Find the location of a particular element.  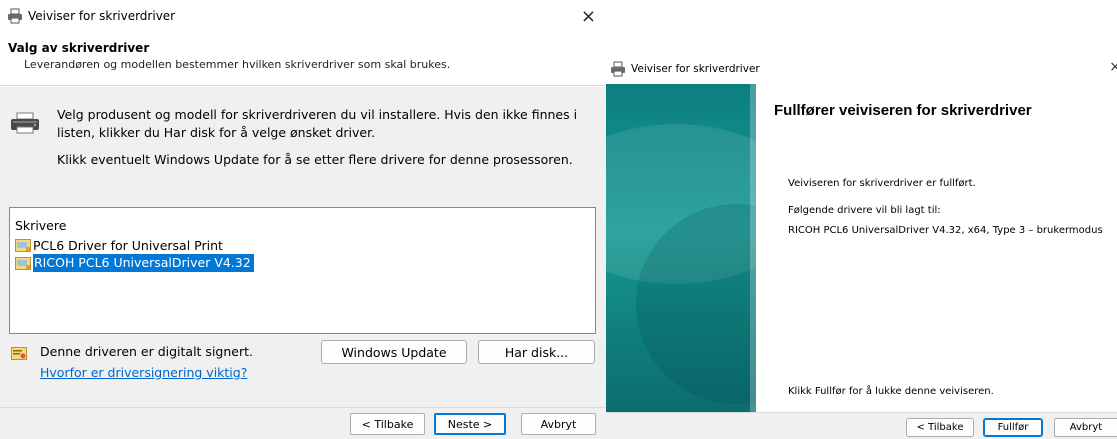

signed-status-text: Denne driveren er digitalt signert. is located at coordinates (146, 351).